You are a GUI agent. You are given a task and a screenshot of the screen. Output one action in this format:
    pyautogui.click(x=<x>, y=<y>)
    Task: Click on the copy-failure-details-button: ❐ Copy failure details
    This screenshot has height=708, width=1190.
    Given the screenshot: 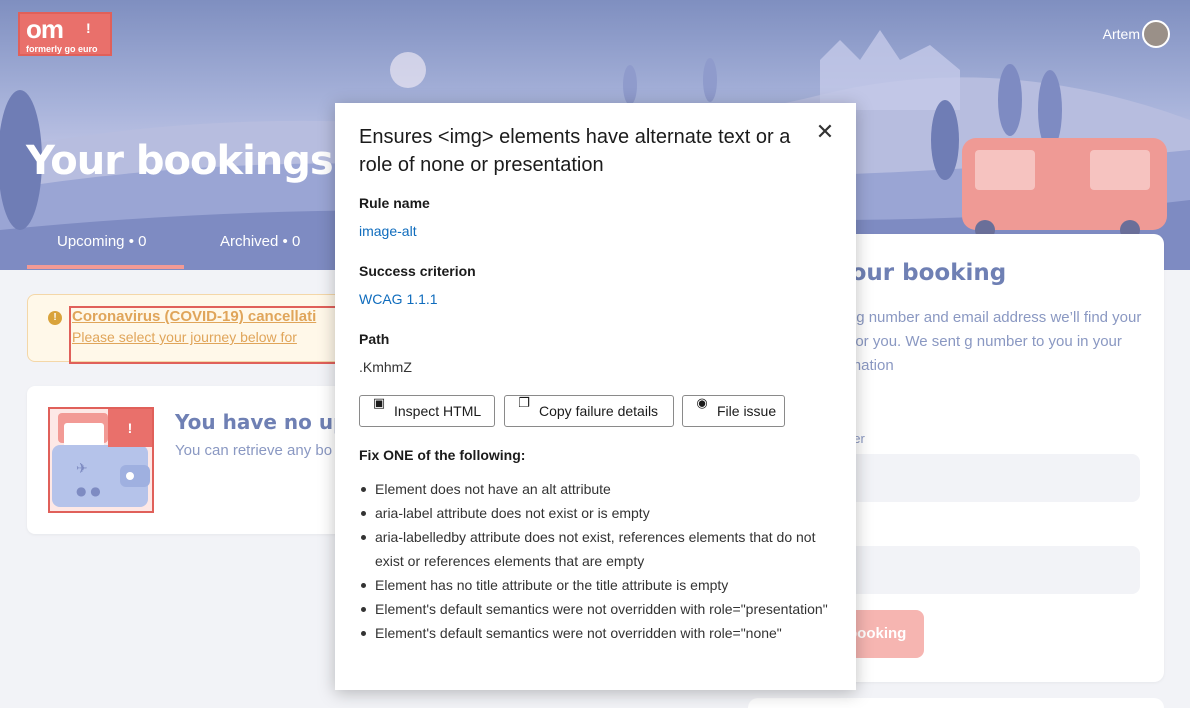 What is the action you would take?
    pyautogui.click(x=589, y=411)
    